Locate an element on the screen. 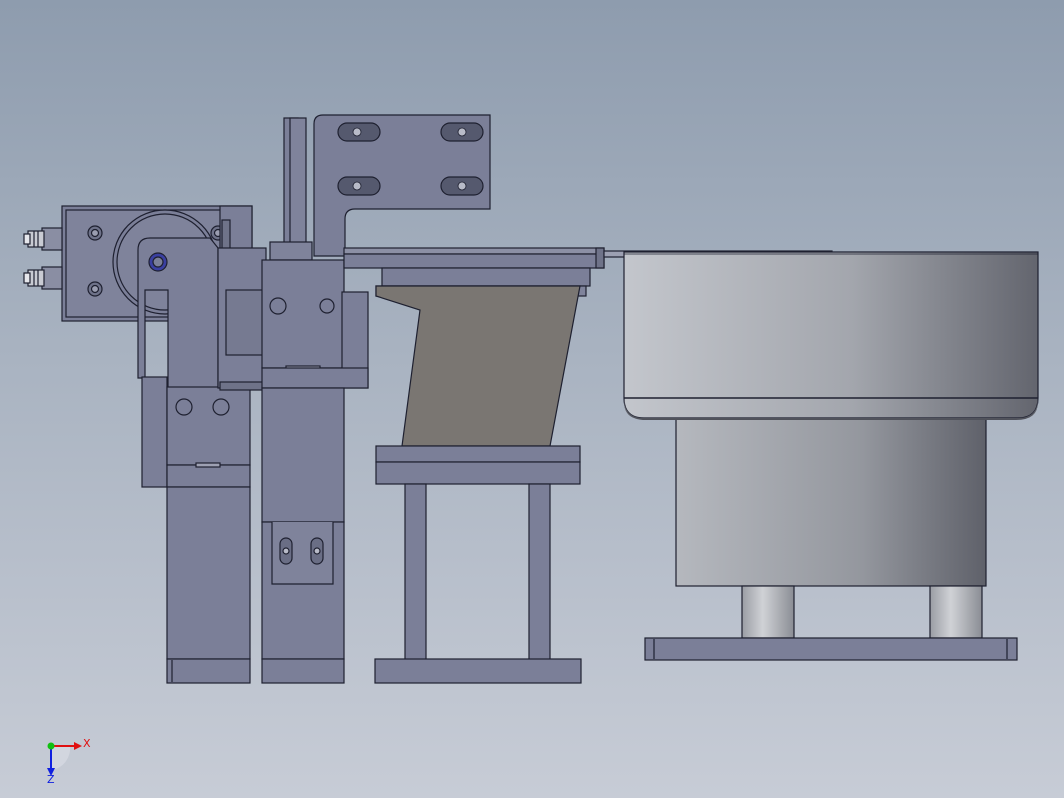 This screenshot has height=798, width=1064. linear-vibrator is located at coordinates (483, 376).